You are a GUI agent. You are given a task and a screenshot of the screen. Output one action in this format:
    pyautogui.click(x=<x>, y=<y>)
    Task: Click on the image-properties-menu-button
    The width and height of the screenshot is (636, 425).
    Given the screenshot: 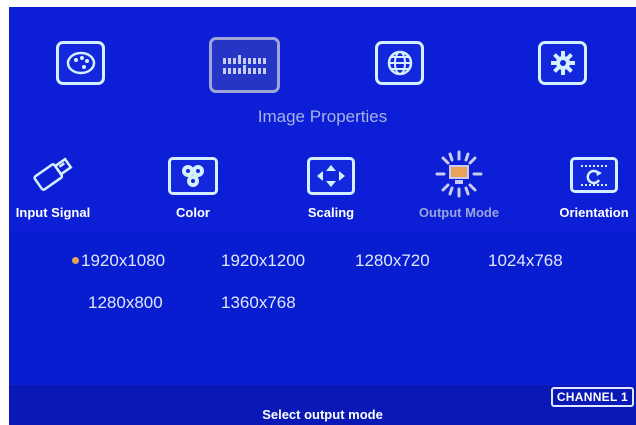 What is the action you would take?
    pyautogui.click(x=244, y=65)
    